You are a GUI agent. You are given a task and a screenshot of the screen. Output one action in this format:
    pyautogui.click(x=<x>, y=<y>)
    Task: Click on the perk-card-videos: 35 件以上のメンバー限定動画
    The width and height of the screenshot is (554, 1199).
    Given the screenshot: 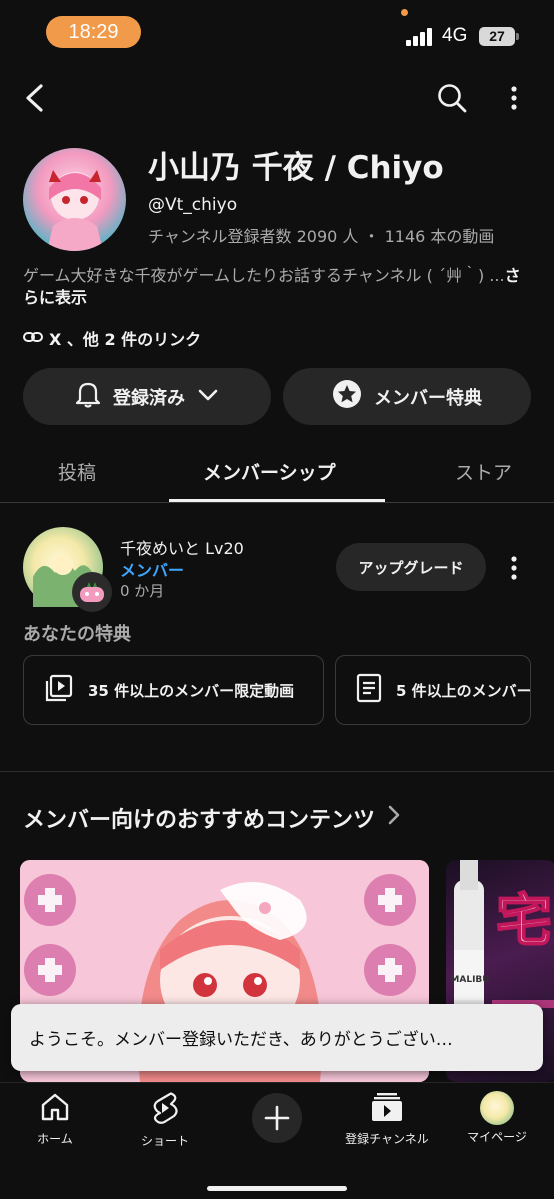 What is the action you would take?
    pyautogui.click(x=173, y=690)
    